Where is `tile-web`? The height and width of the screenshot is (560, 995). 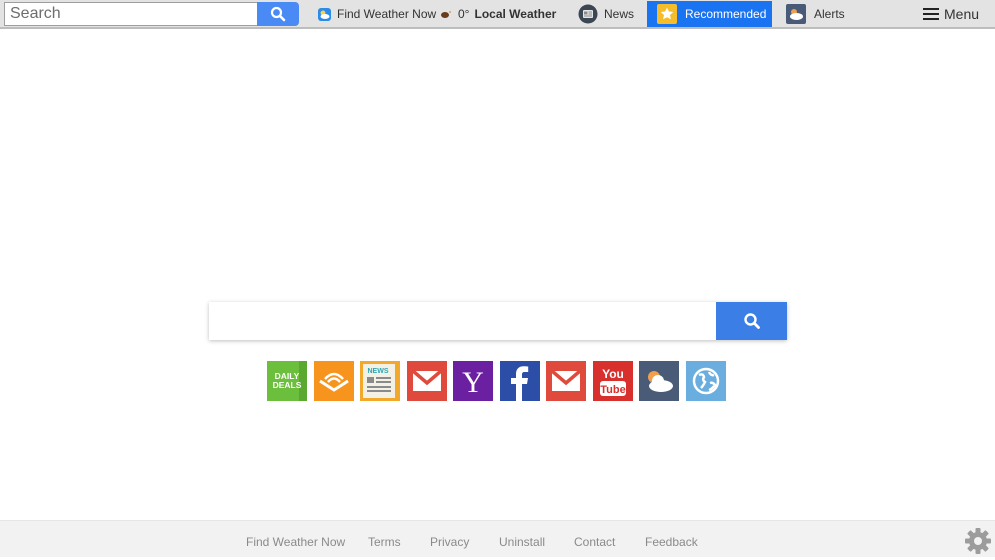 tile-web is located at coordinates (705, 381).